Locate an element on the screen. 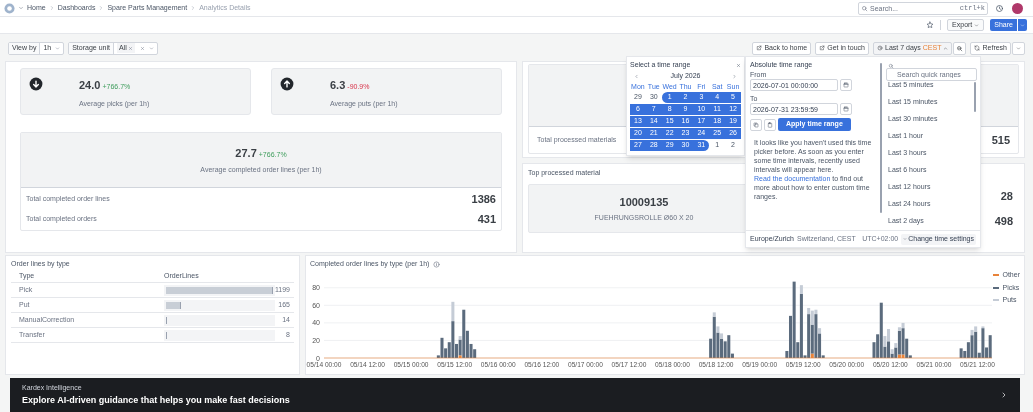 The image size is (1033, 412). zoom-out-button is located at coordinates (960, 48).